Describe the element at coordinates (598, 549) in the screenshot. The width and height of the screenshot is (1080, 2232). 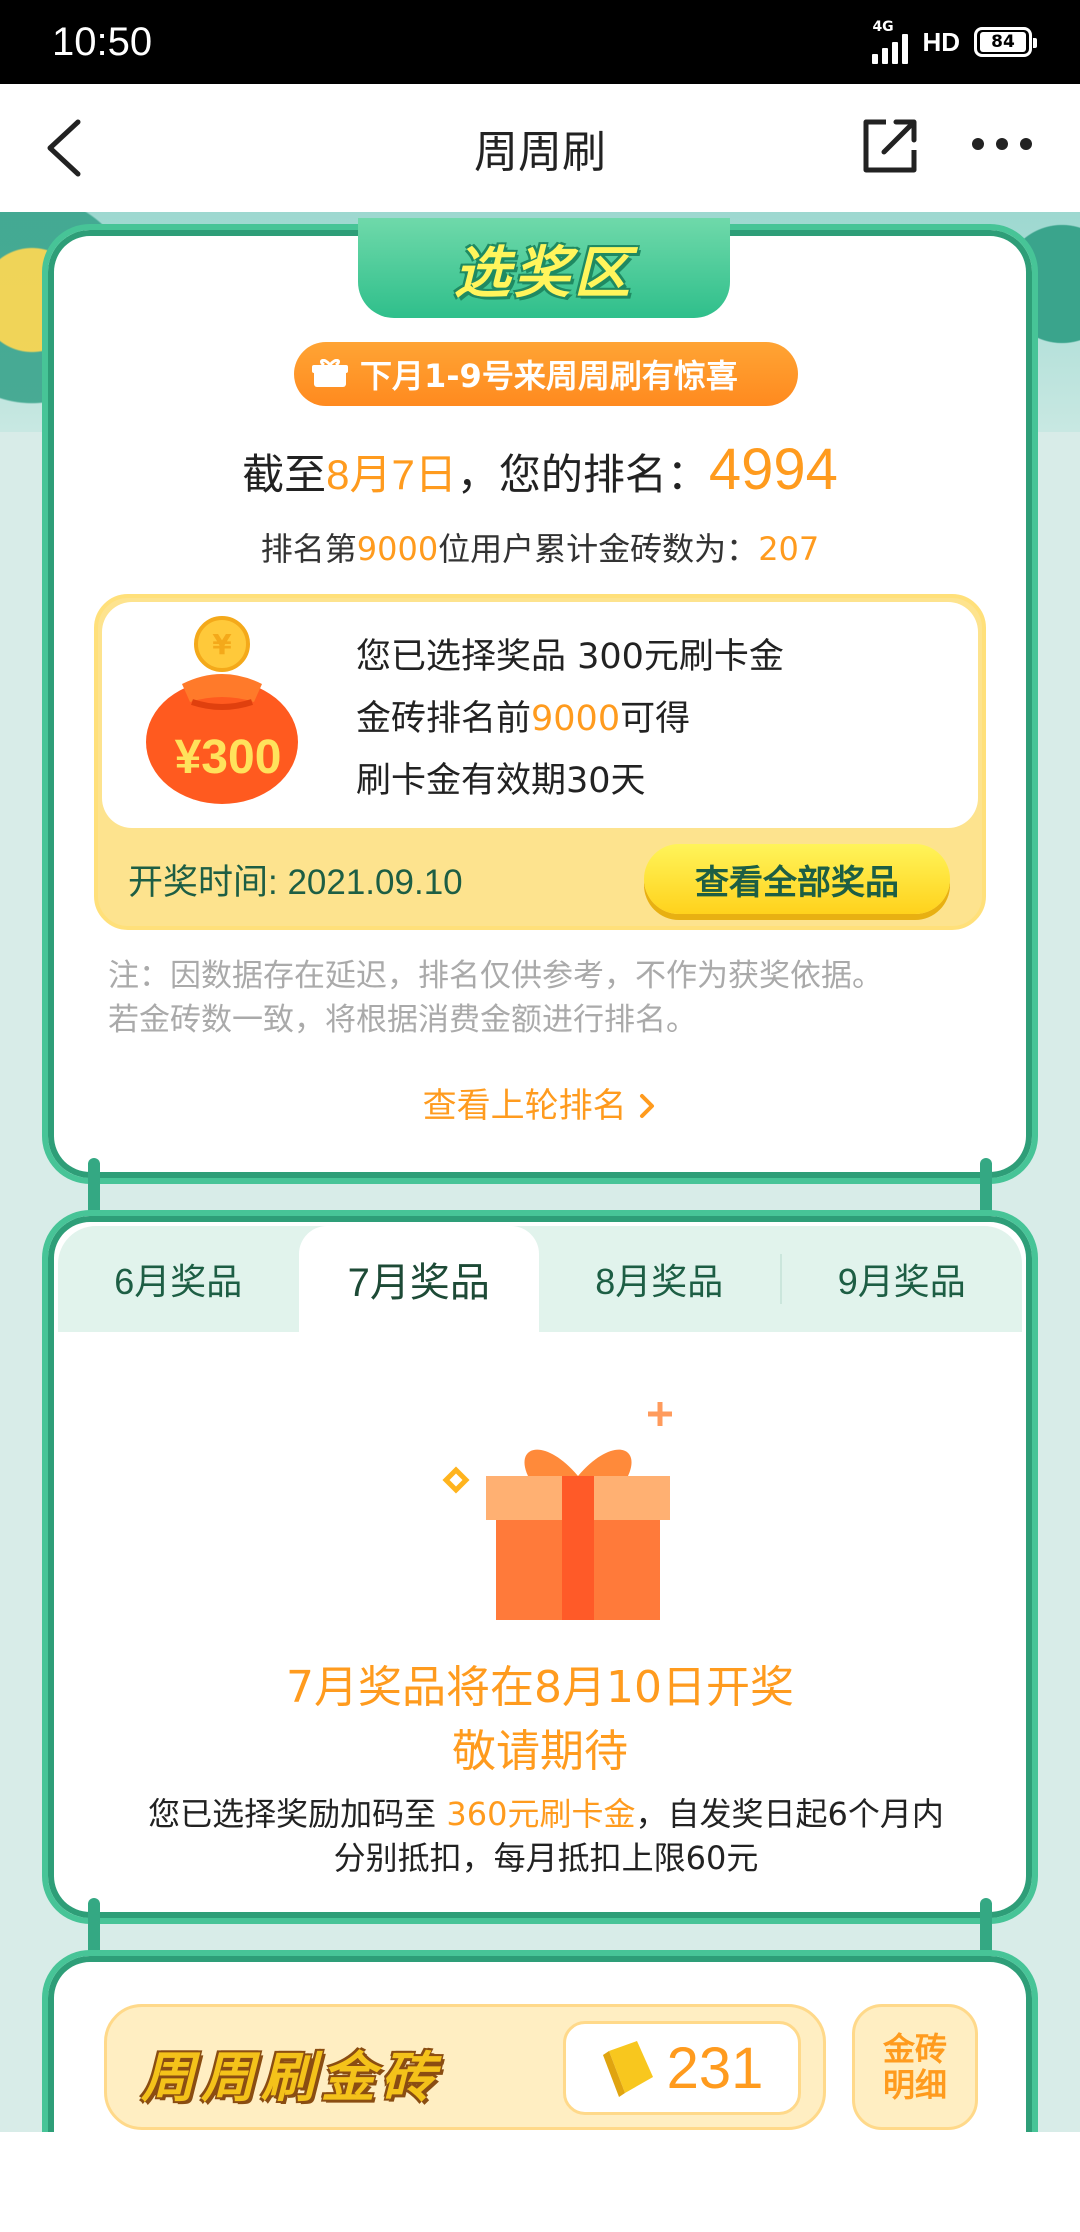
I see `threshold-mid: 位用户累计金砖数为：` at that location.